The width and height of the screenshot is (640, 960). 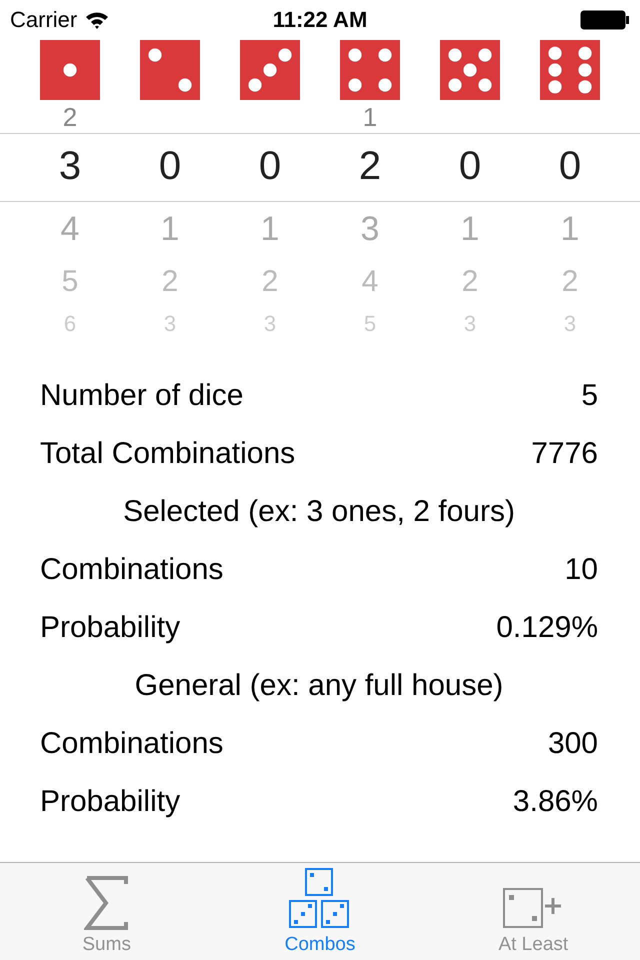 I want to click on stat-label: Total Combinations, so click(x=168, y=454).